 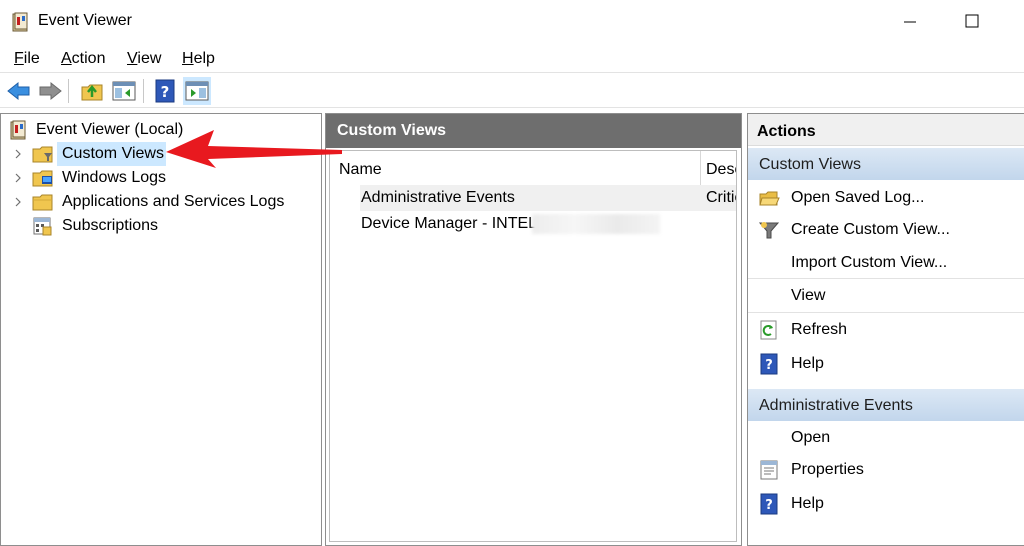 I want to click on list-item-description: Critic, so click(x=721, y=197).